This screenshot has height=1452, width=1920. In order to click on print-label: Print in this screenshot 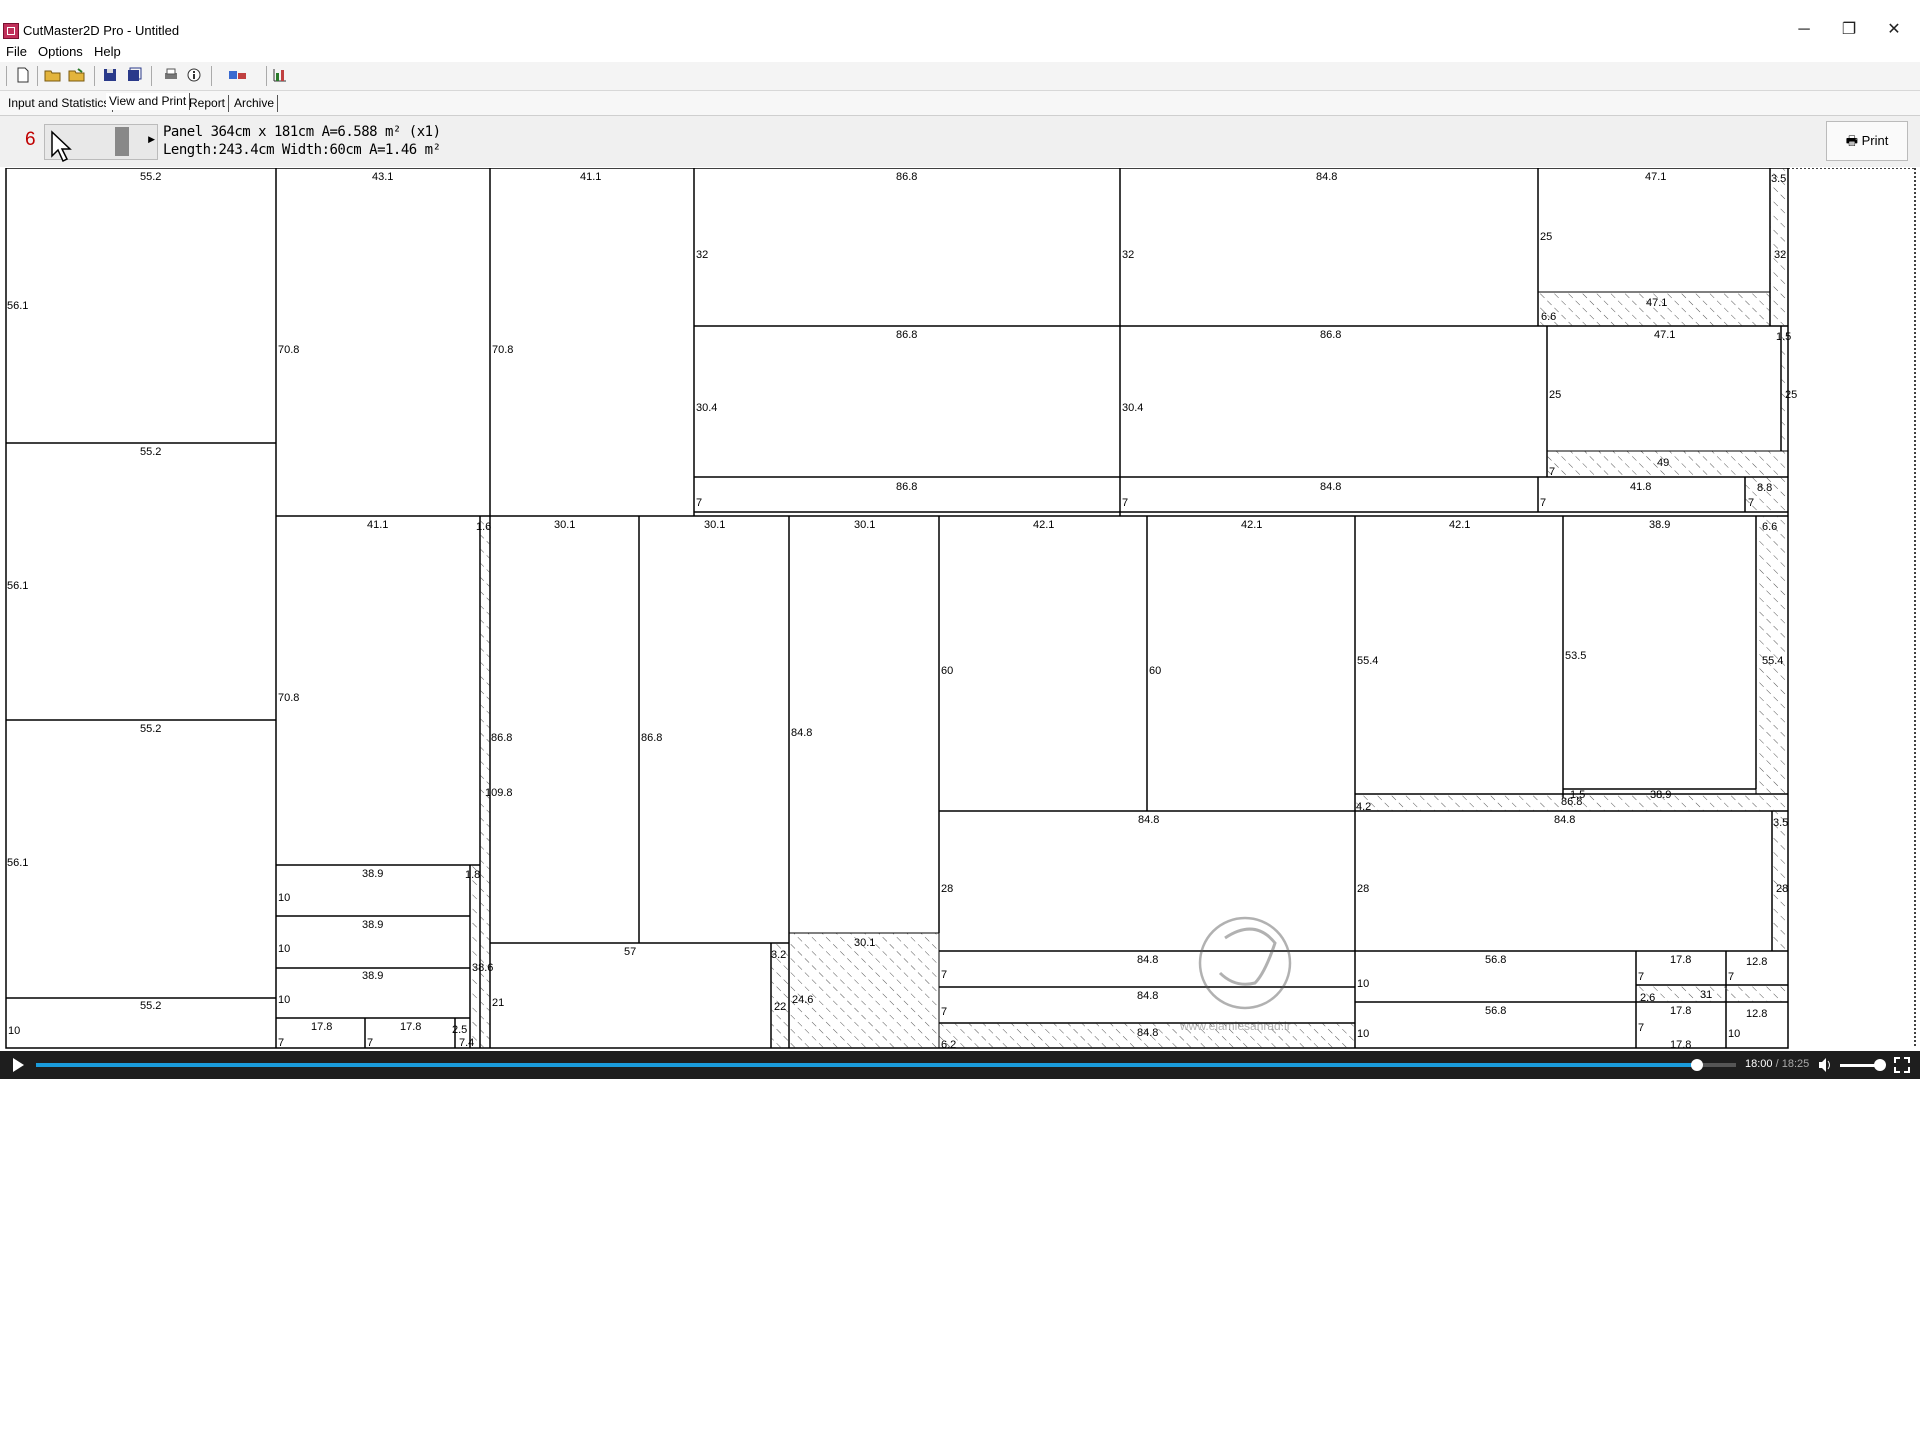, I will do `click(1875, 140)`.